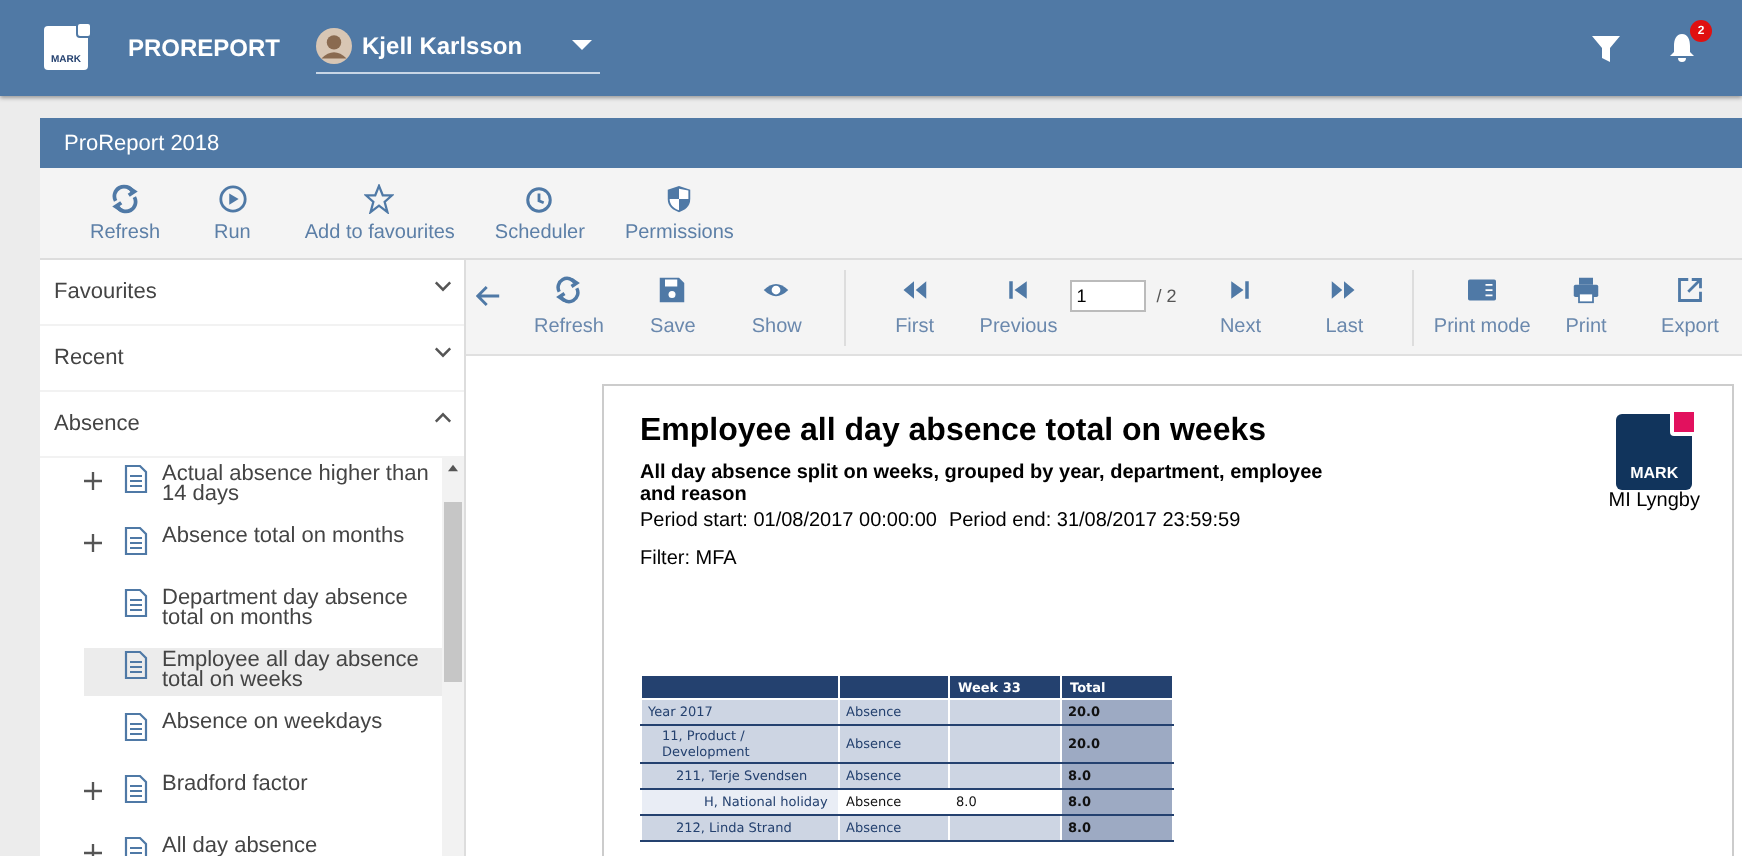  What do you see at coordinates (788, 521) in the screenshot?
I see `period-start: Period start: 01/08/2017 00:00:00` at bounding box center [788, 521].